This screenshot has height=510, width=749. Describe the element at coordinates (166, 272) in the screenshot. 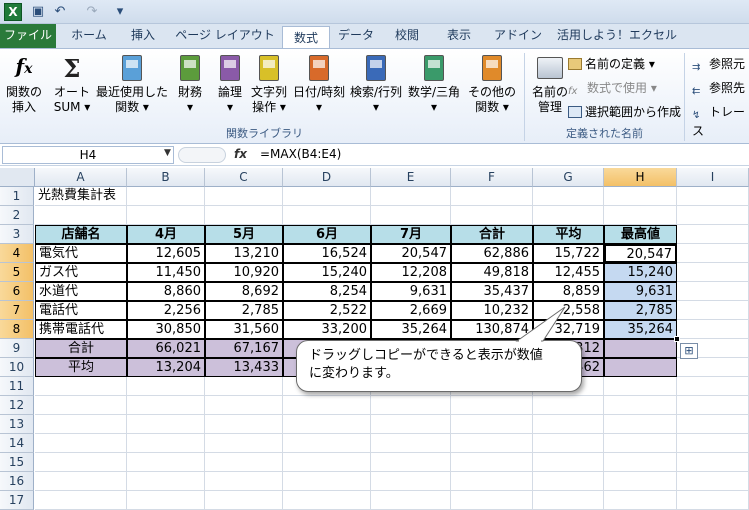

I see `data-cell: 11,450` at that location.